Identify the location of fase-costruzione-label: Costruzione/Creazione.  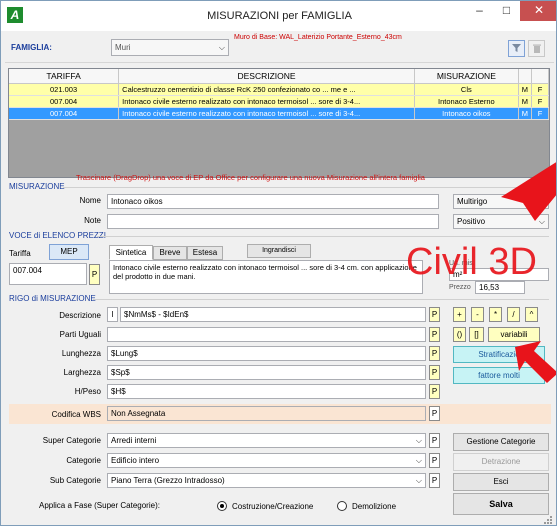
(273, 506).